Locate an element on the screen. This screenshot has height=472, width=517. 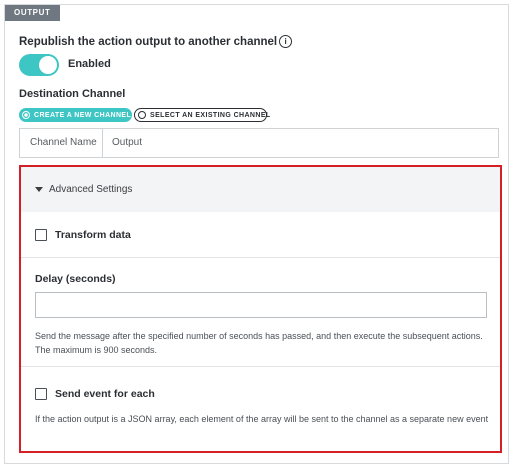
radio-unselected-icon is located at coordinates (142, 115).